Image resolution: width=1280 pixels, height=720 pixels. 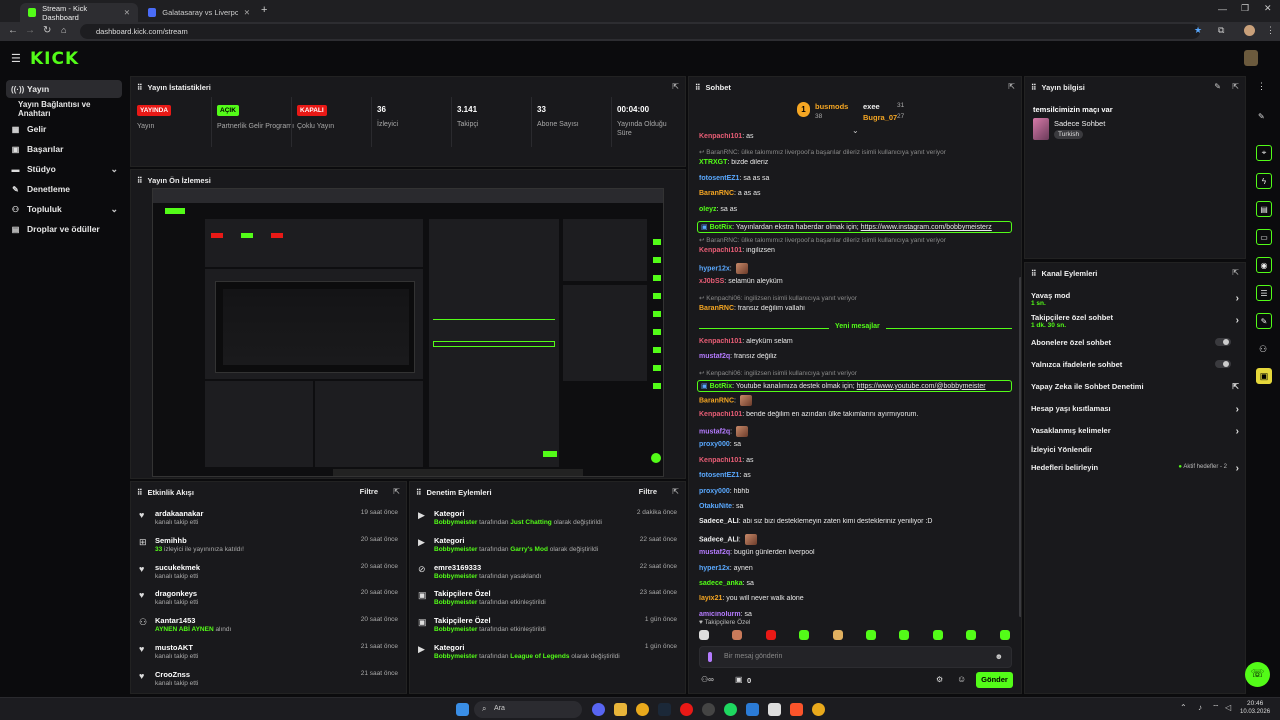 I want to click on chat-input: Bir mesaj gönderin ☻, so click(x=855, y=657).